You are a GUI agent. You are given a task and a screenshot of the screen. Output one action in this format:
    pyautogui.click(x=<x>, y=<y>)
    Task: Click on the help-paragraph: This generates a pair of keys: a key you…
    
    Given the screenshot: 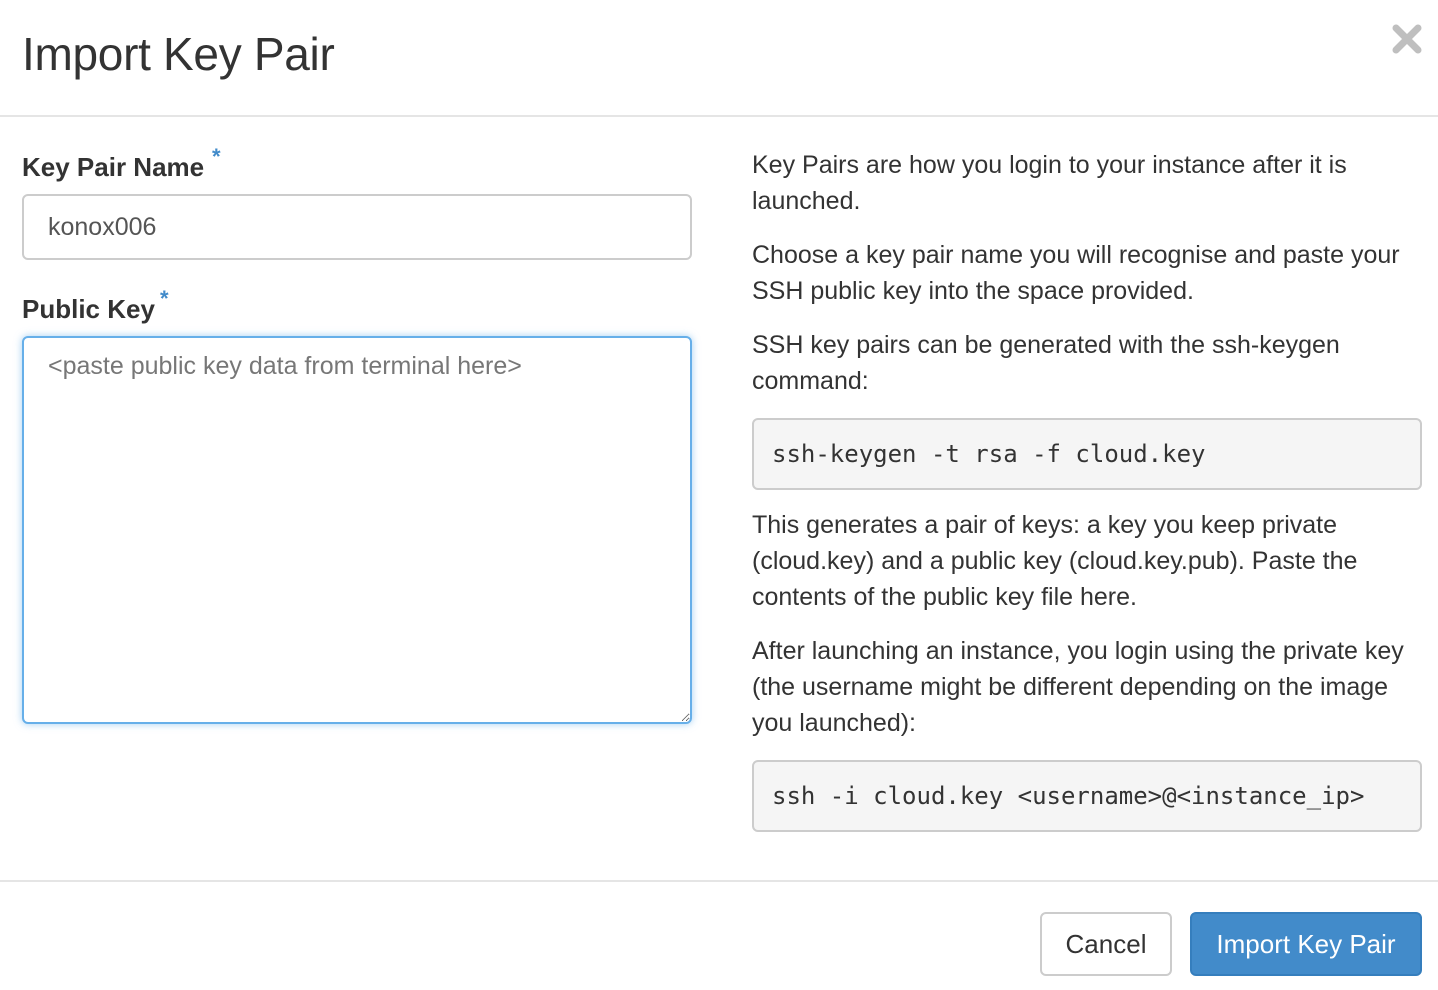 What is the action you would take?
    pyautogui.click(x=1055, y=561)
    